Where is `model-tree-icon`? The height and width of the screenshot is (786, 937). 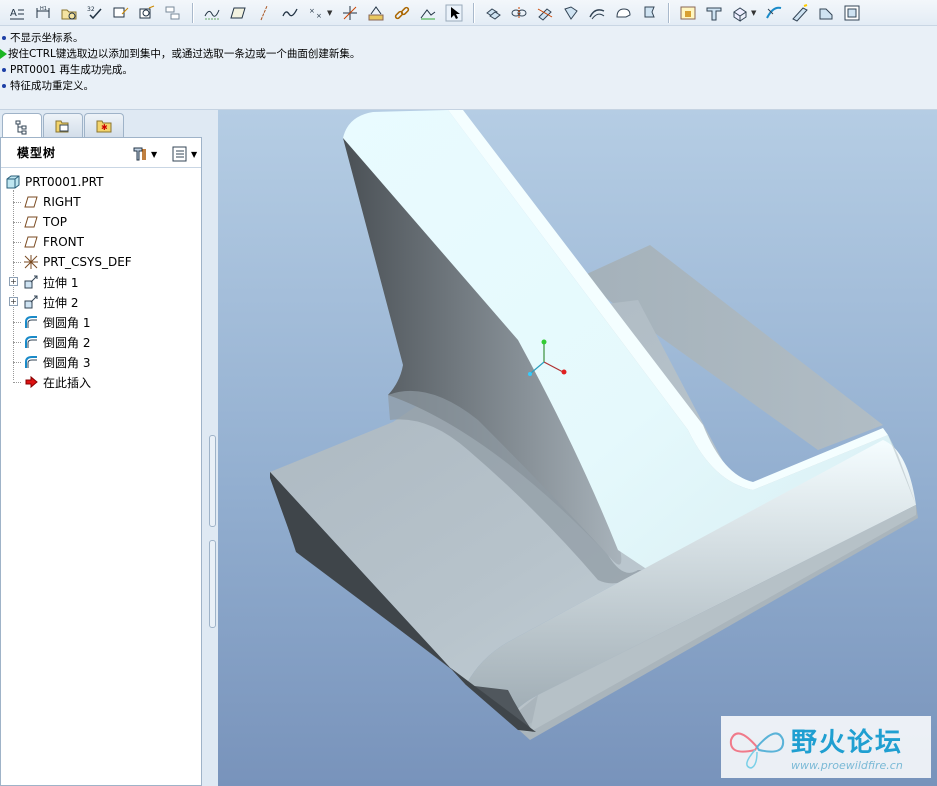 model-tree-icon is located at coordinates (21, 127).